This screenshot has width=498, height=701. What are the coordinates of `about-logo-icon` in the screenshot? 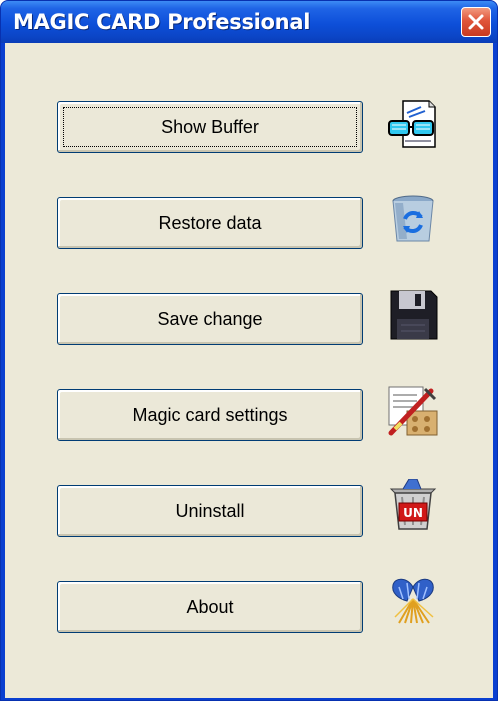 It's located at (413, 599).